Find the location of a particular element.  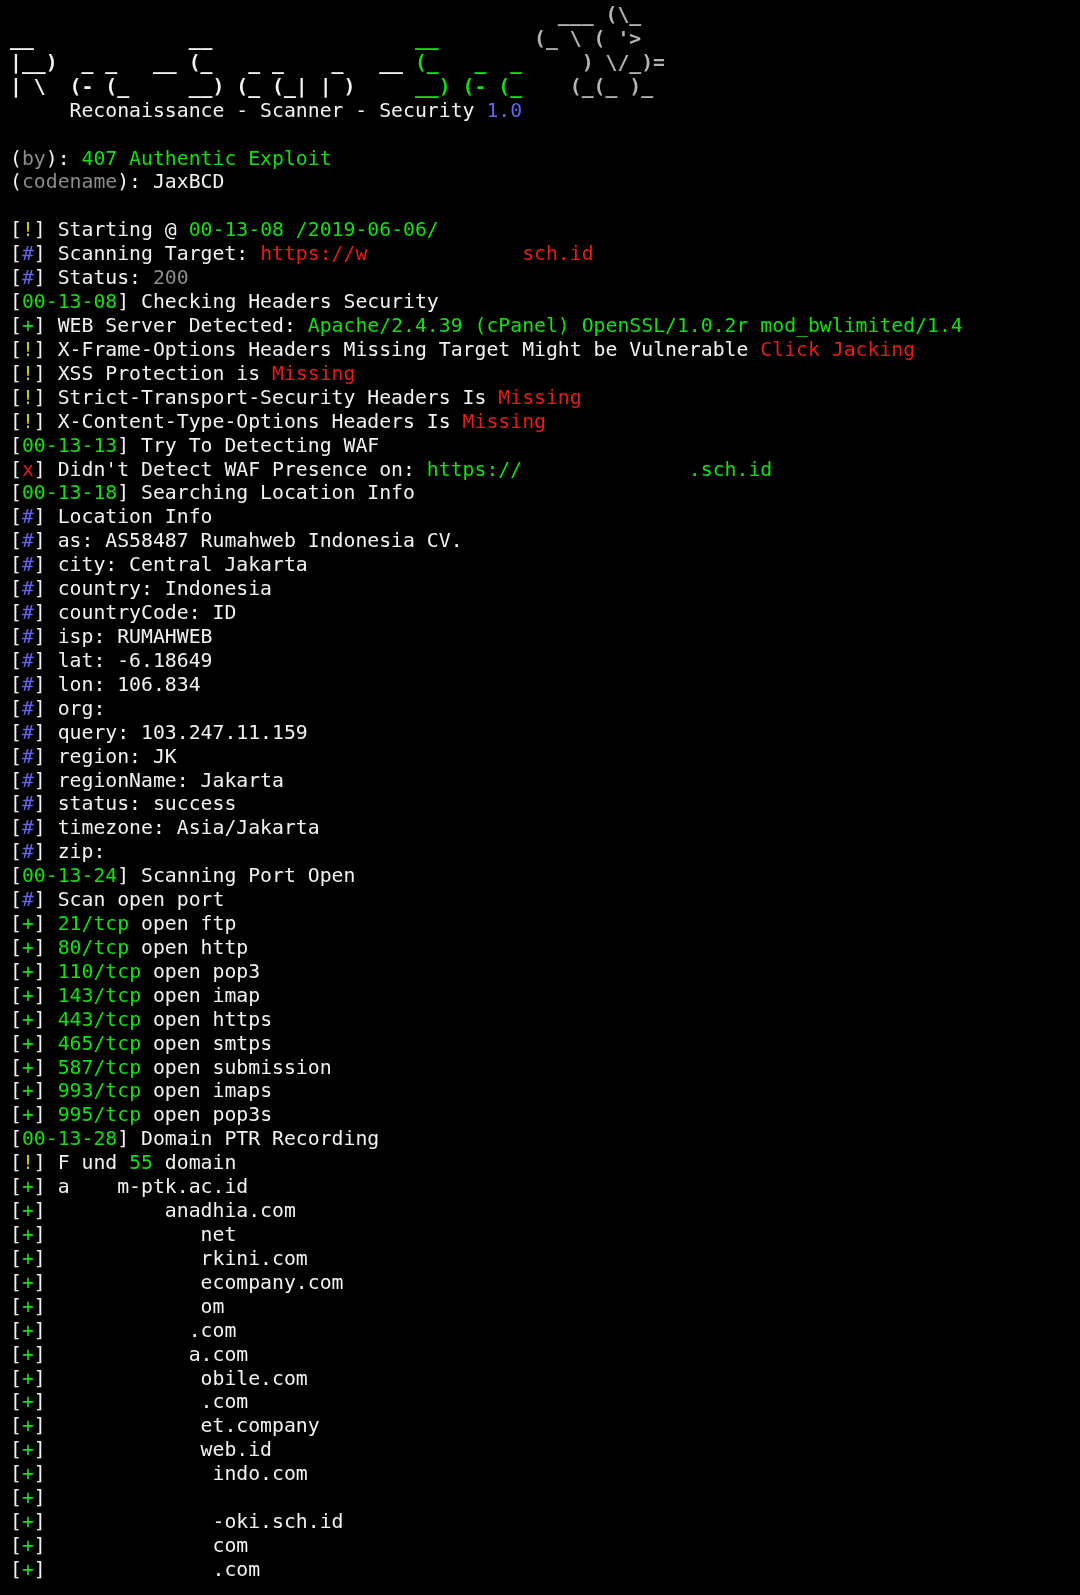

terminal-line: Reconaissance - Scanner - Security 1.0 is located at coordinates (295, 110).